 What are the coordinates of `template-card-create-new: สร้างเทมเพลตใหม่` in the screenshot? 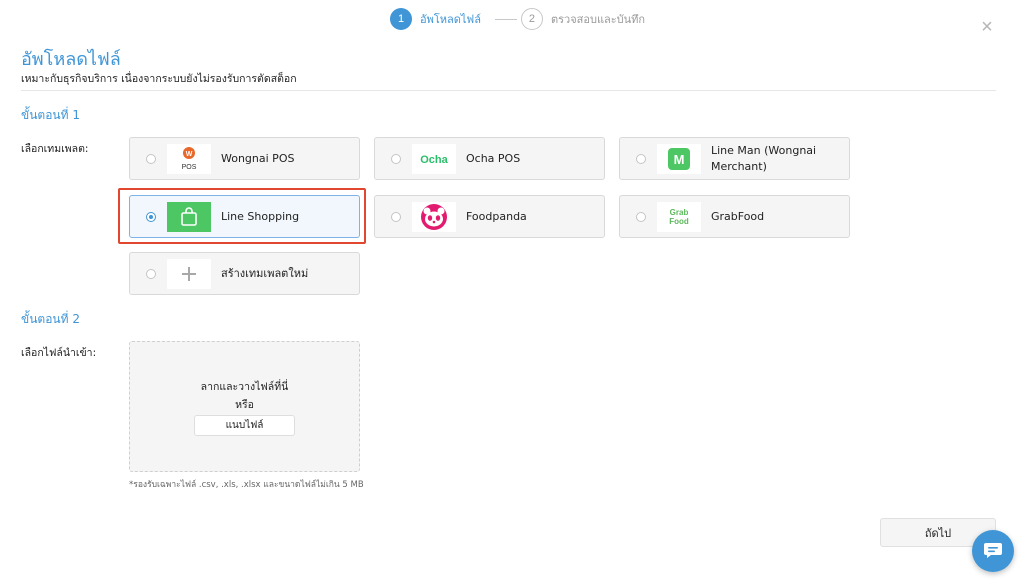 It's located at (244, 273).